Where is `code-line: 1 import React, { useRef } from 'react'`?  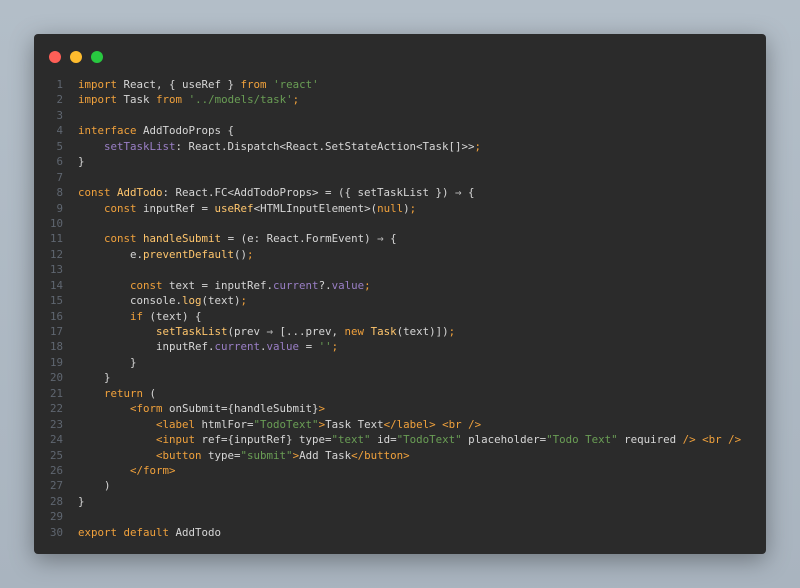 code-line: 1 import React, { useRef } from 'react' is located at coordinates (400, 84).